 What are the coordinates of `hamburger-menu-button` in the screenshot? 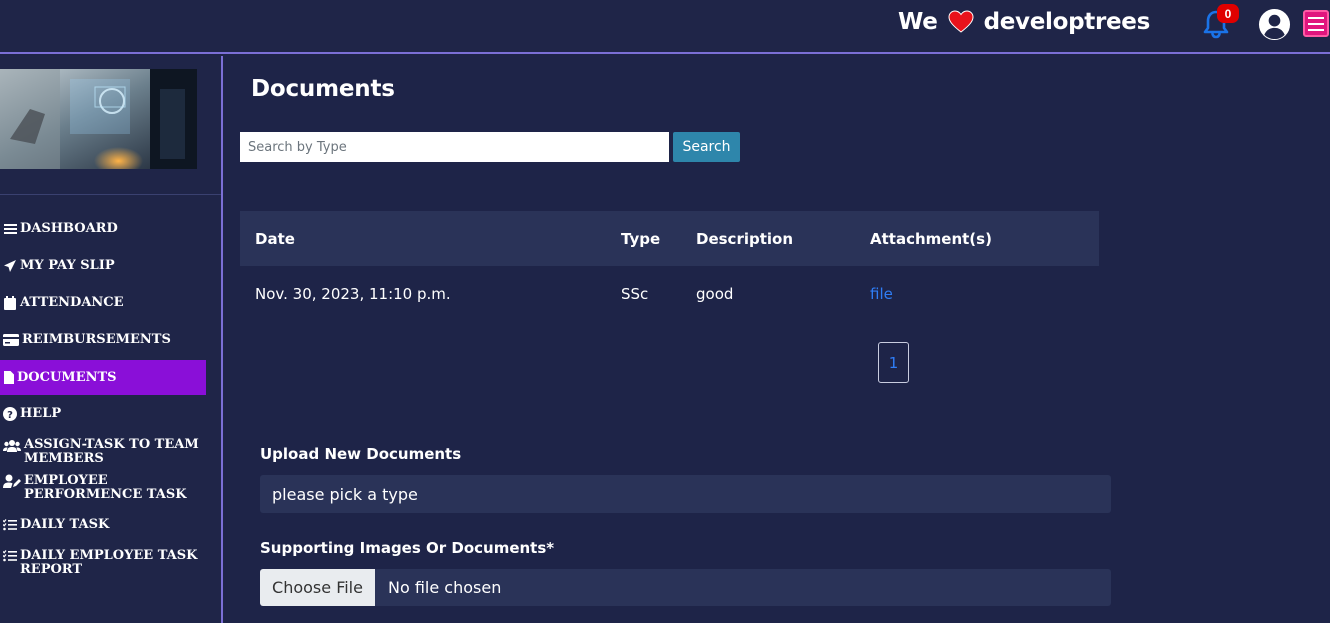 It's located at (1316, 23).